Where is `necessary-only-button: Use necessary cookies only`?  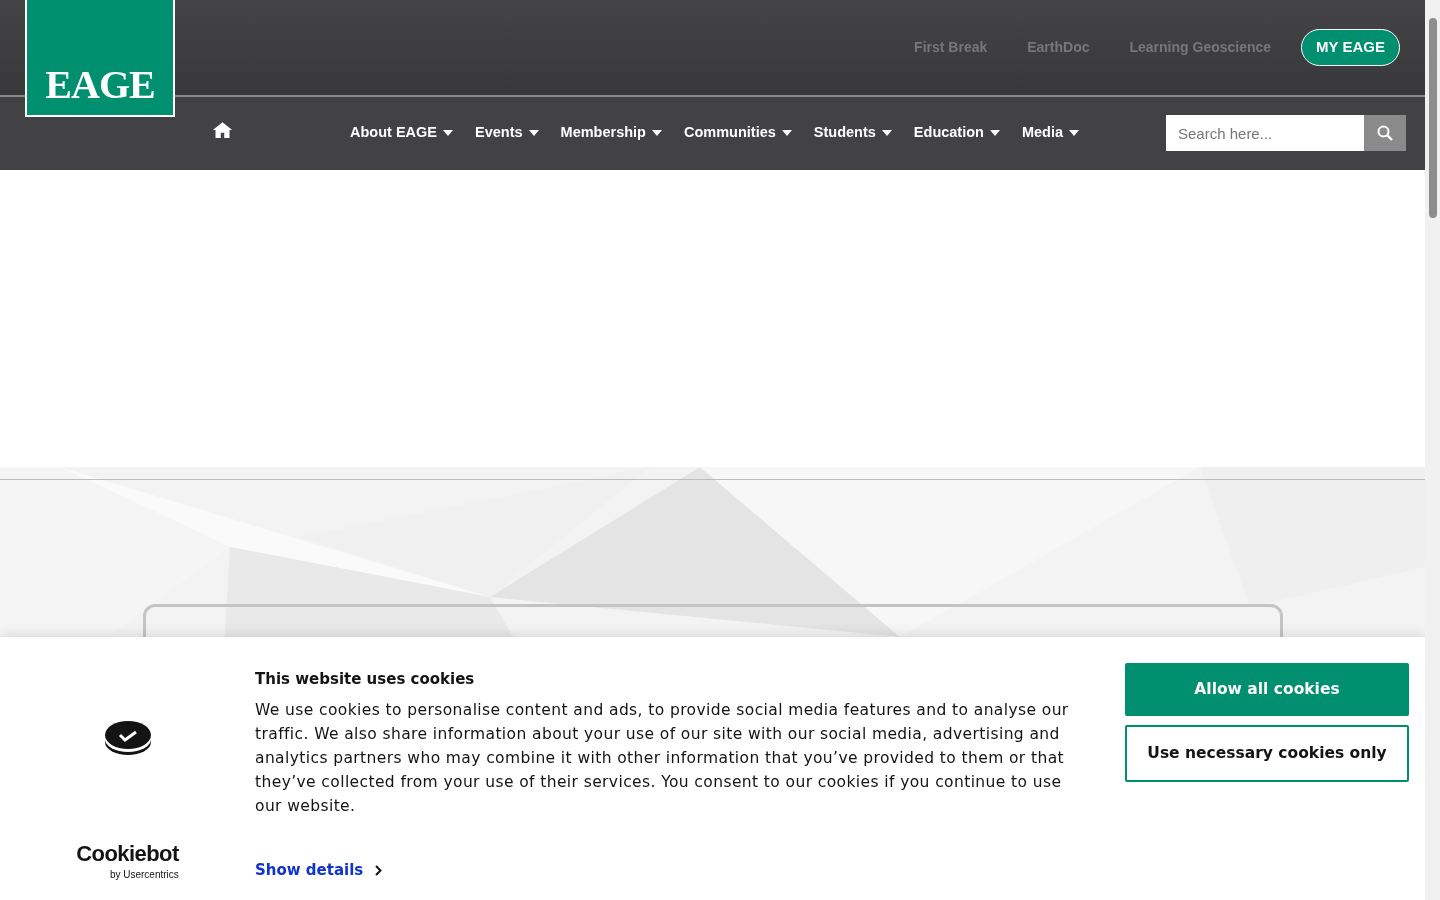 necessary-only-button: Use necessary cookies only is located at coordinates (1267, 753).